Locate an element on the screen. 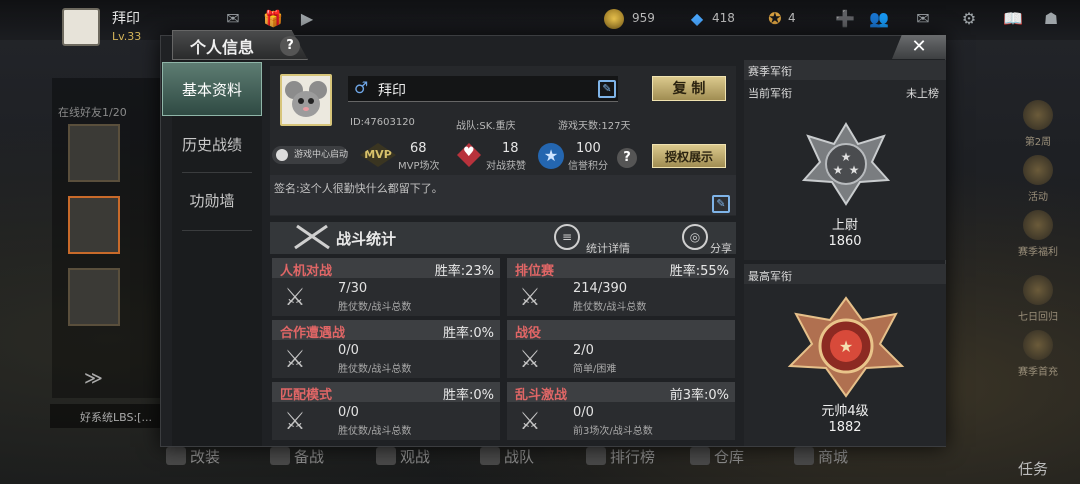  mail-event-icon: ✉ is located at coordinates (233, 19).